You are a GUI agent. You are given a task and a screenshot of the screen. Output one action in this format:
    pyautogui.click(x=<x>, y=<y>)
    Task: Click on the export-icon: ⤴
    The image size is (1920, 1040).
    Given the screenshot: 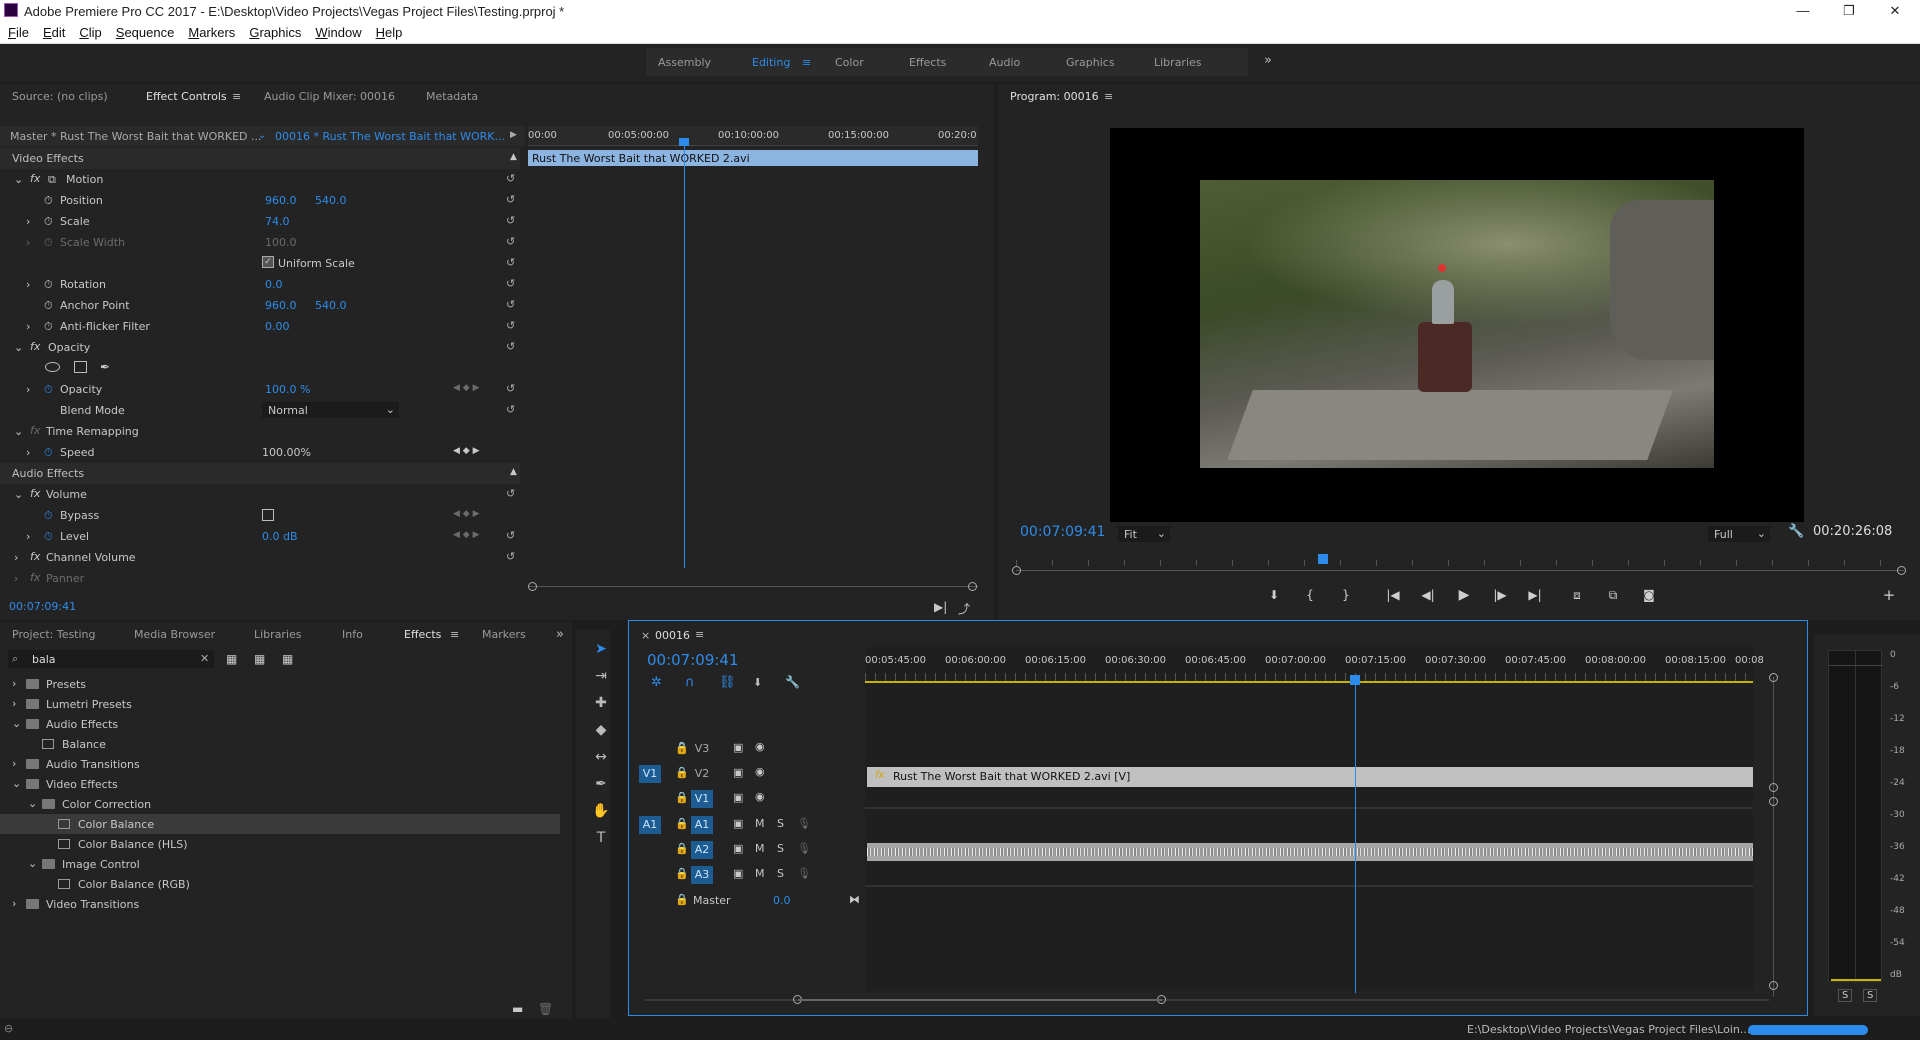 What is the action you would take?
    pyautogui.click(x=964, y=608)
    